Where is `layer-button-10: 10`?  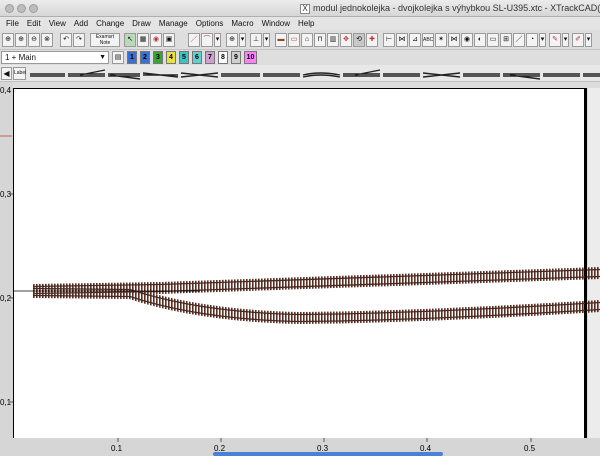 layer-button-10: 10 is located at coordinates (250, 57).